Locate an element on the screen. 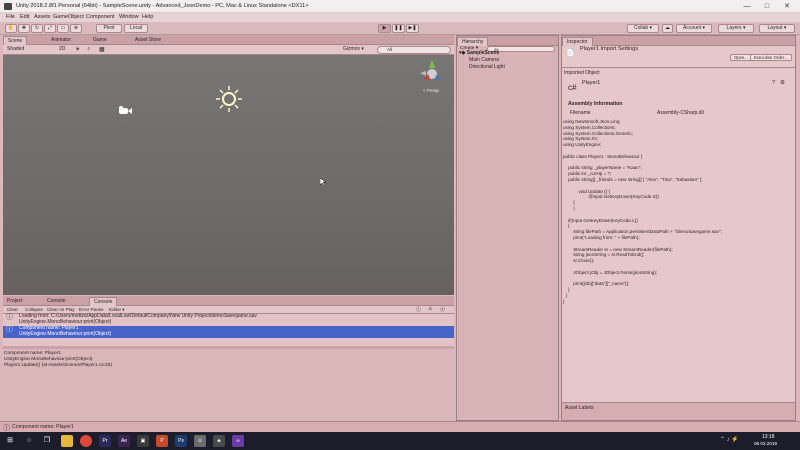 Image resolution: width=800 pixels, height=450 pixels. tab-scene: Scene is located at coordinates (15, 40).